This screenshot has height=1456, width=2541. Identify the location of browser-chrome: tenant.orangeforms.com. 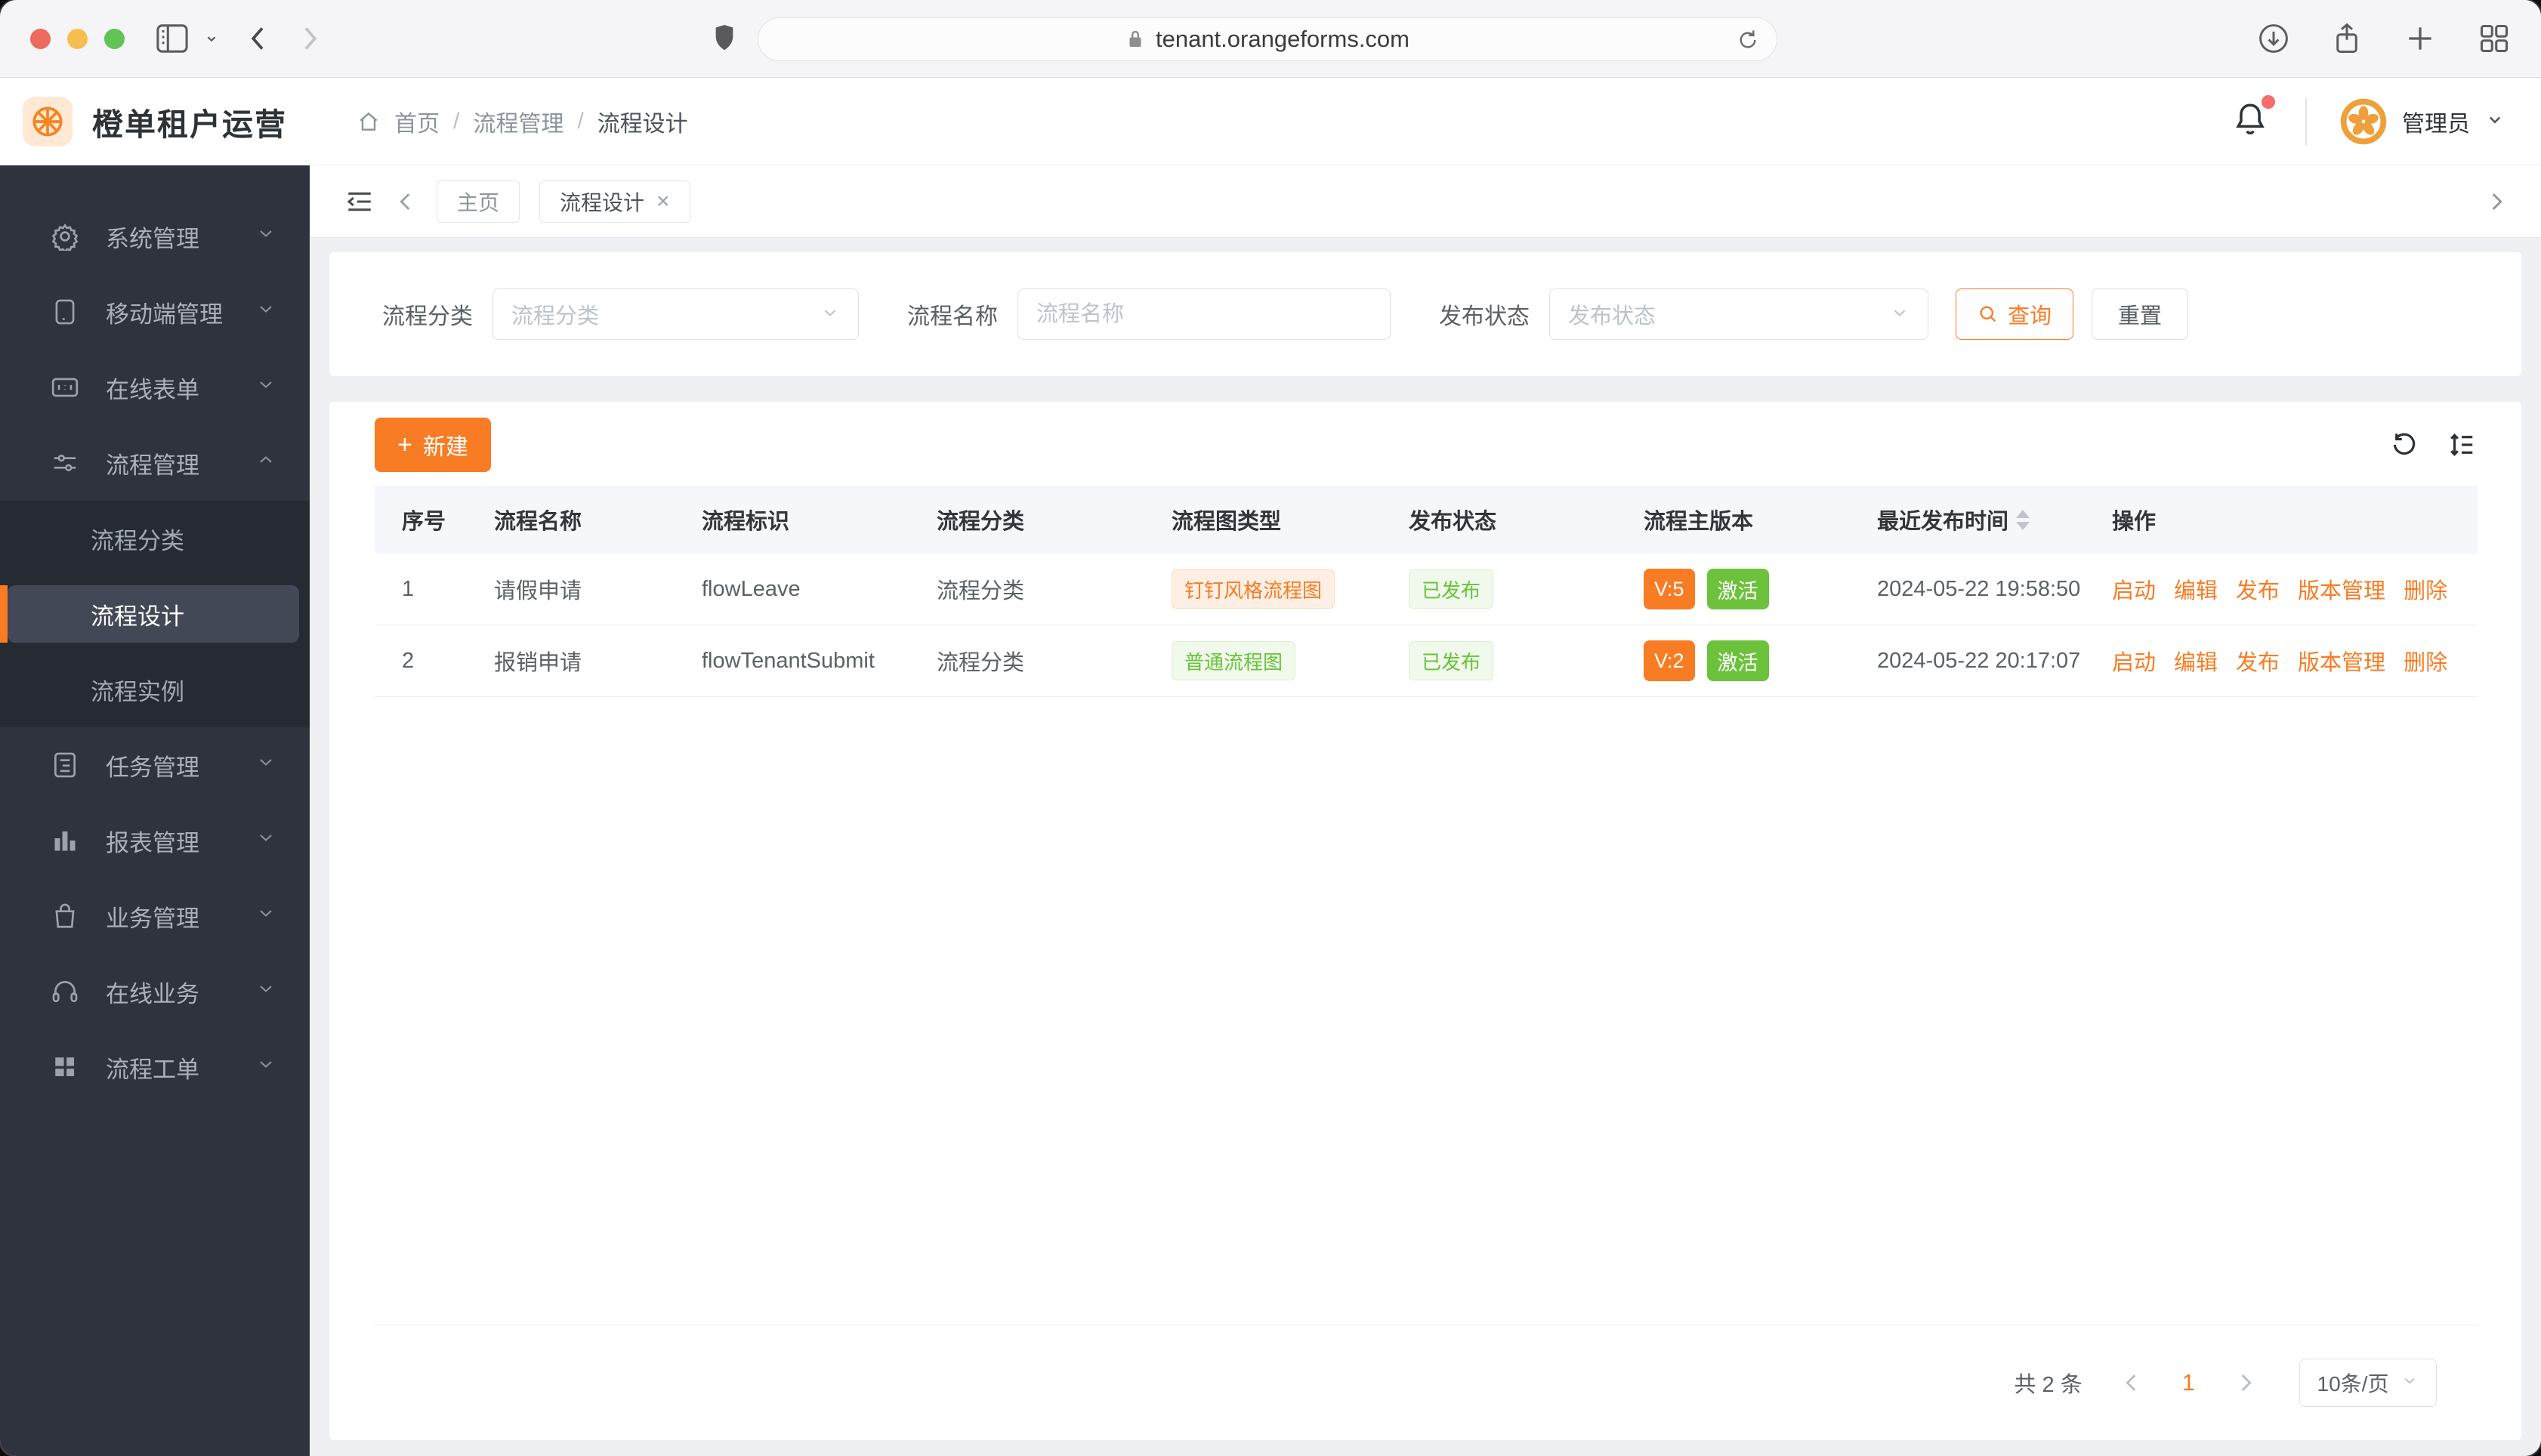
(1270, 39).